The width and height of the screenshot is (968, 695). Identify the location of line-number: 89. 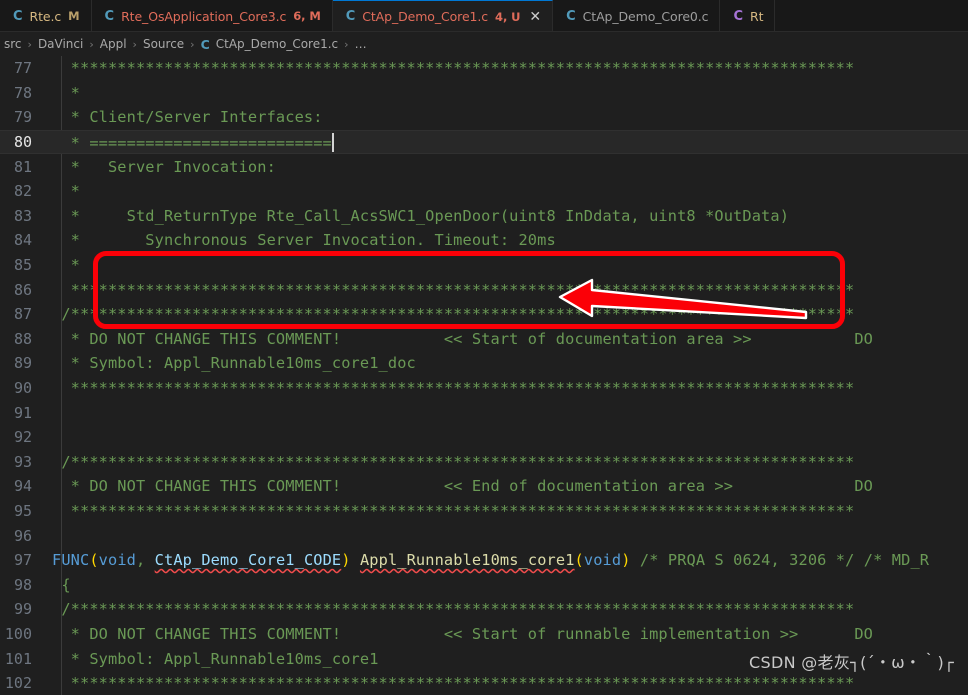
(22, 363).